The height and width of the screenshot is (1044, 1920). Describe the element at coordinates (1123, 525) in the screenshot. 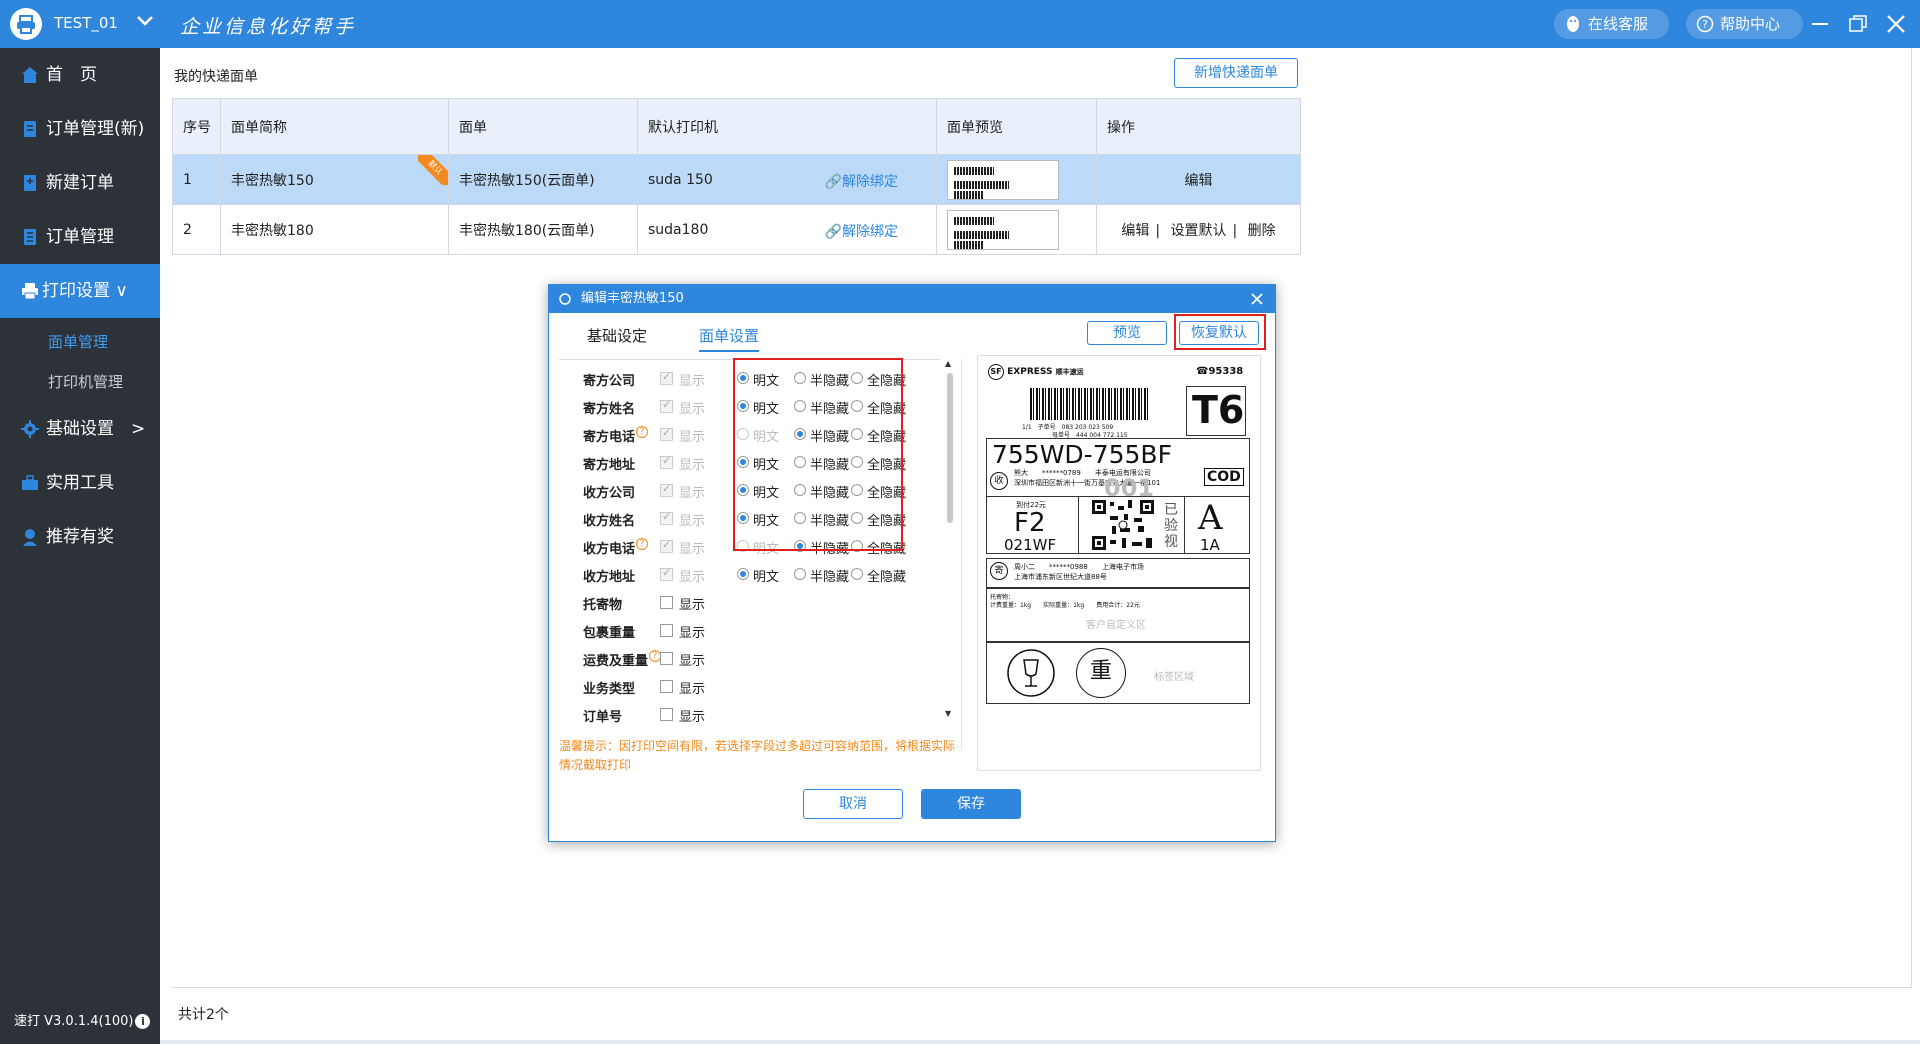

I see `qr-code` at that location.